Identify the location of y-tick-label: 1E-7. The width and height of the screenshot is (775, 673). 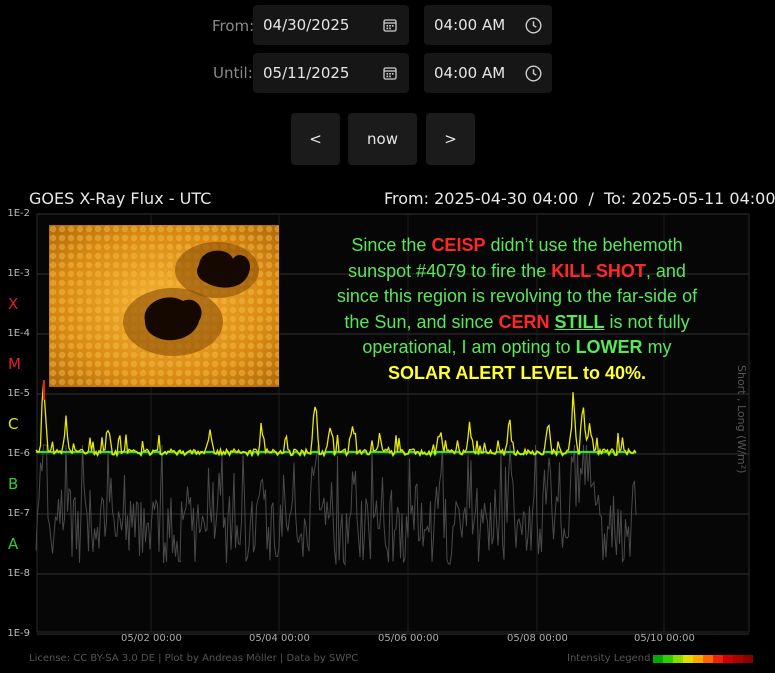
(18, 513).